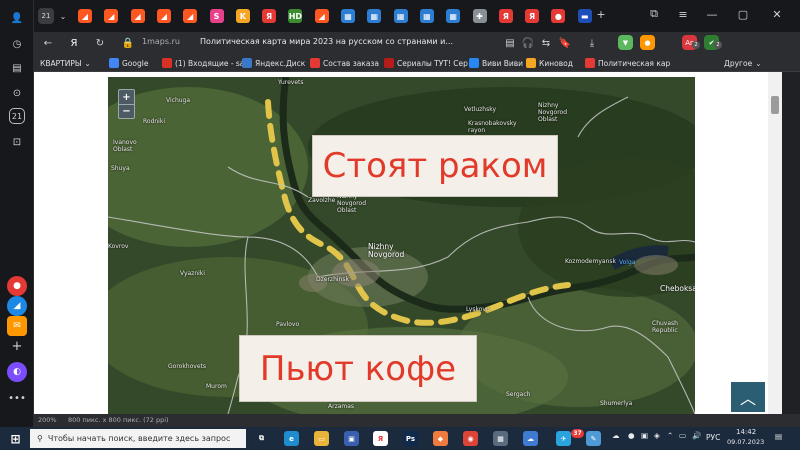  What do you see at coordinates (216, 16) in the screenshot?
I see `s-site-icon: S` at bounding box center [216, 16].